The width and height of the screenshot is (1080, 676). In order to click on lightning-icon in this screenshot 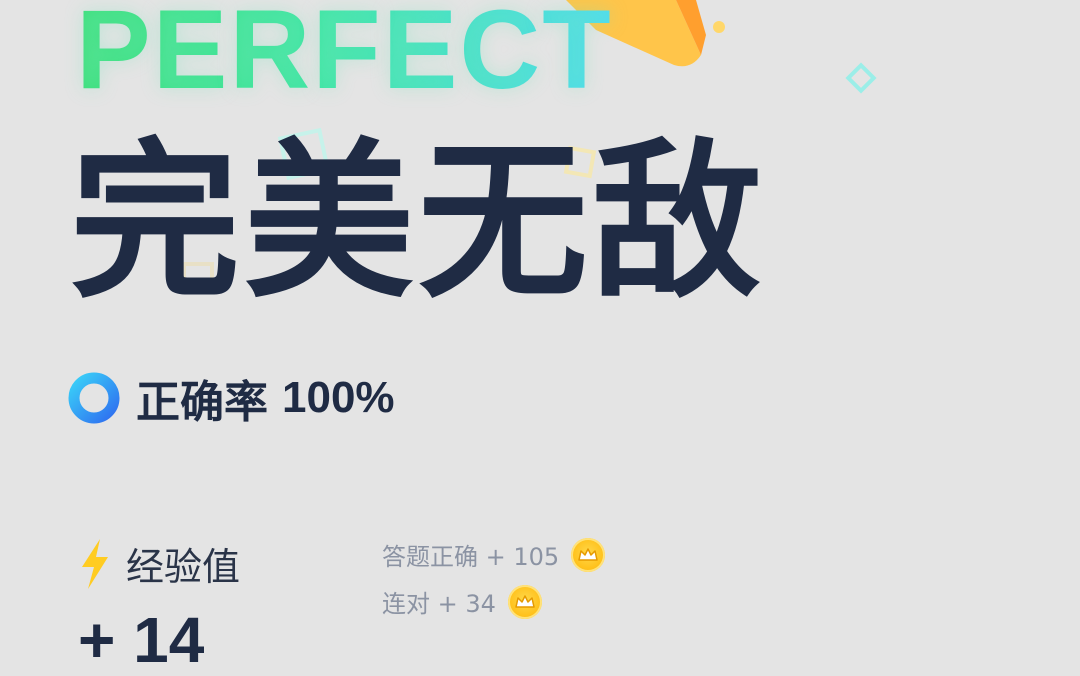, I will do `click(95, 563)`.